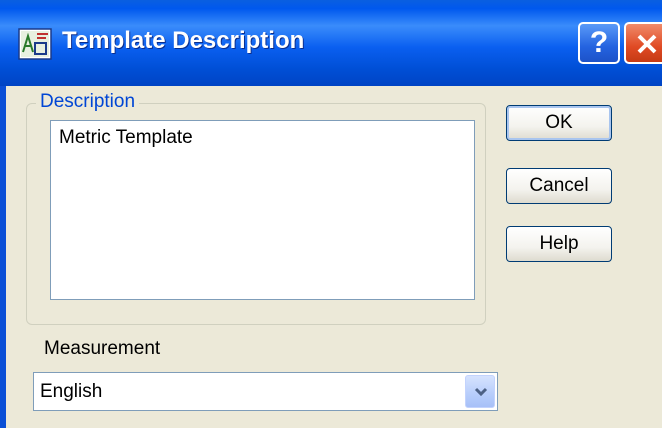  I want to click on description-group-label: Description, so click(88, 102).